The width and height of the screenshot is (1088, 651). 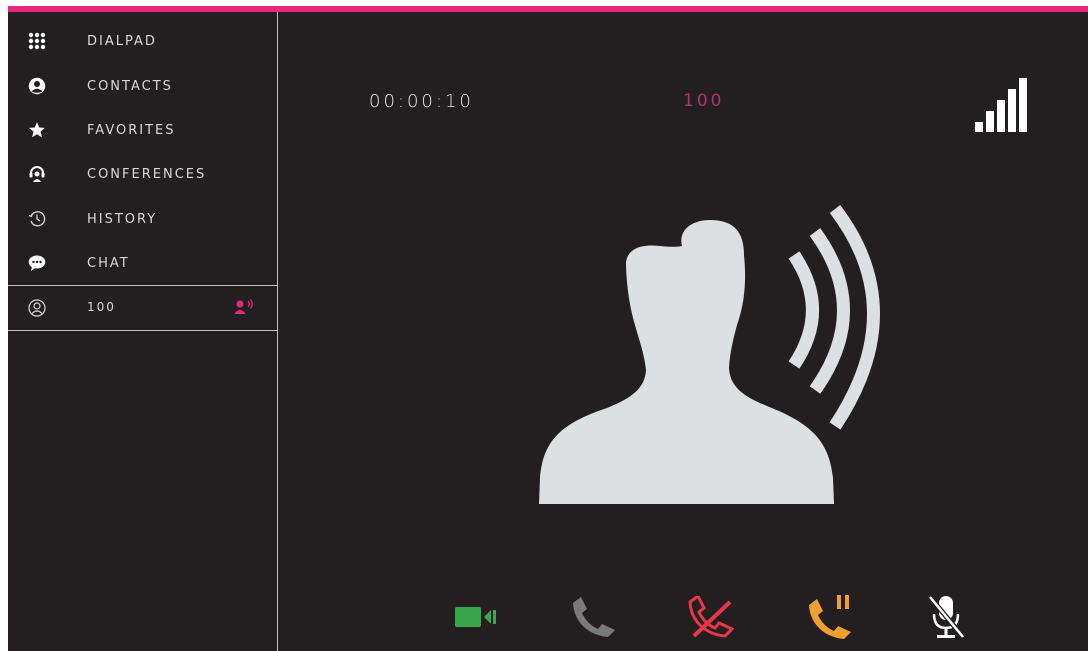 What do you see at coordinates (131, 130) in the screenshot?
I see `sidebar-item-label: FAVORITES` at bounding box center [131, 130].